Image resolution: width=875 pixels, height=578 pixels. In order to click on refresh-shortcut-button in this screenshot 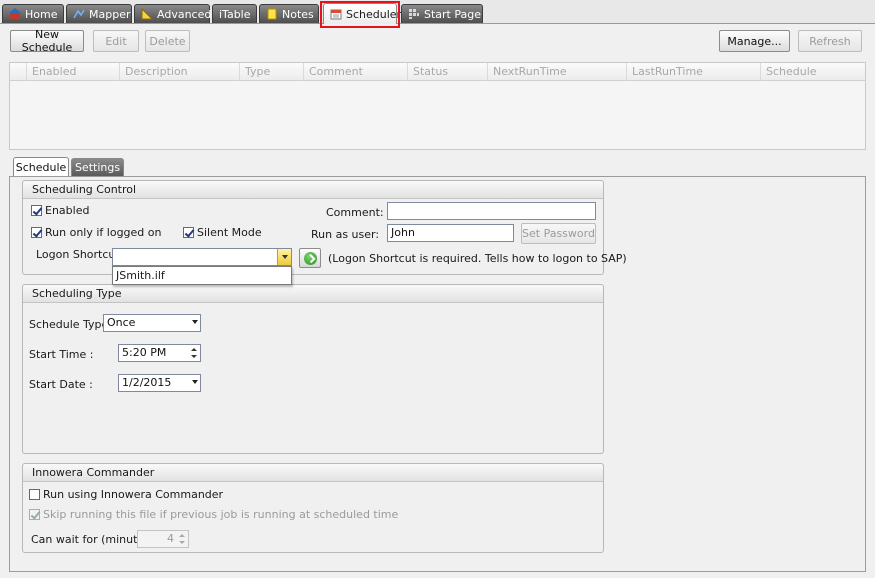, I will do `click(310, 258)`.